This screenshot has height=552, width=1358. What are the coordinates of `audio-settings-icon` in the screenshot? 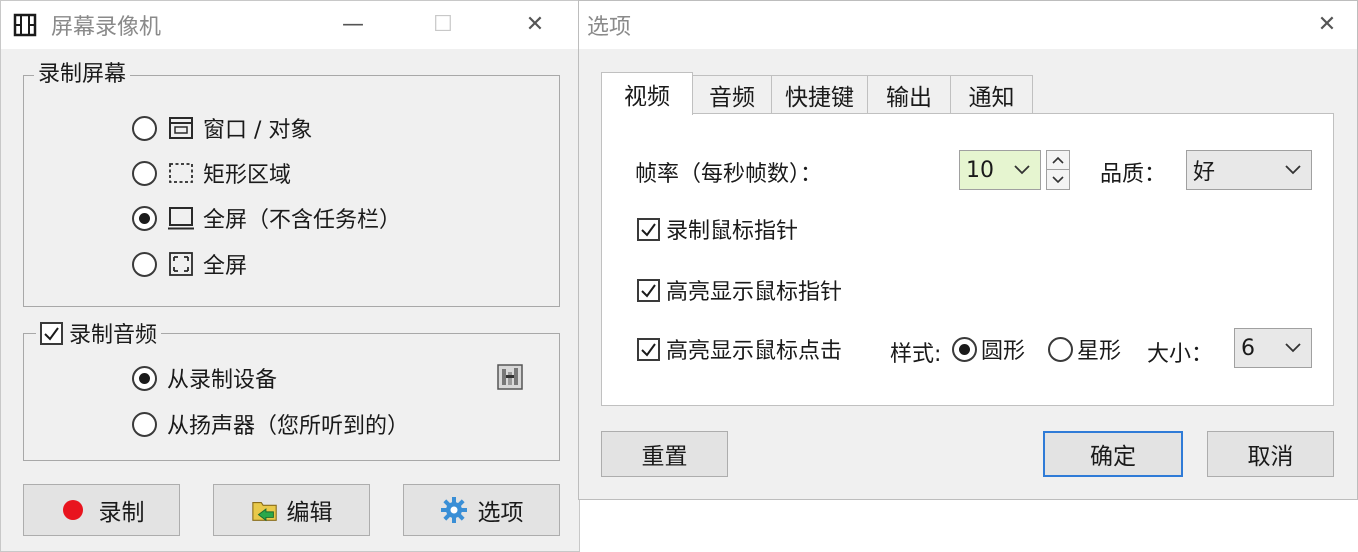 It's located at (510, 377).